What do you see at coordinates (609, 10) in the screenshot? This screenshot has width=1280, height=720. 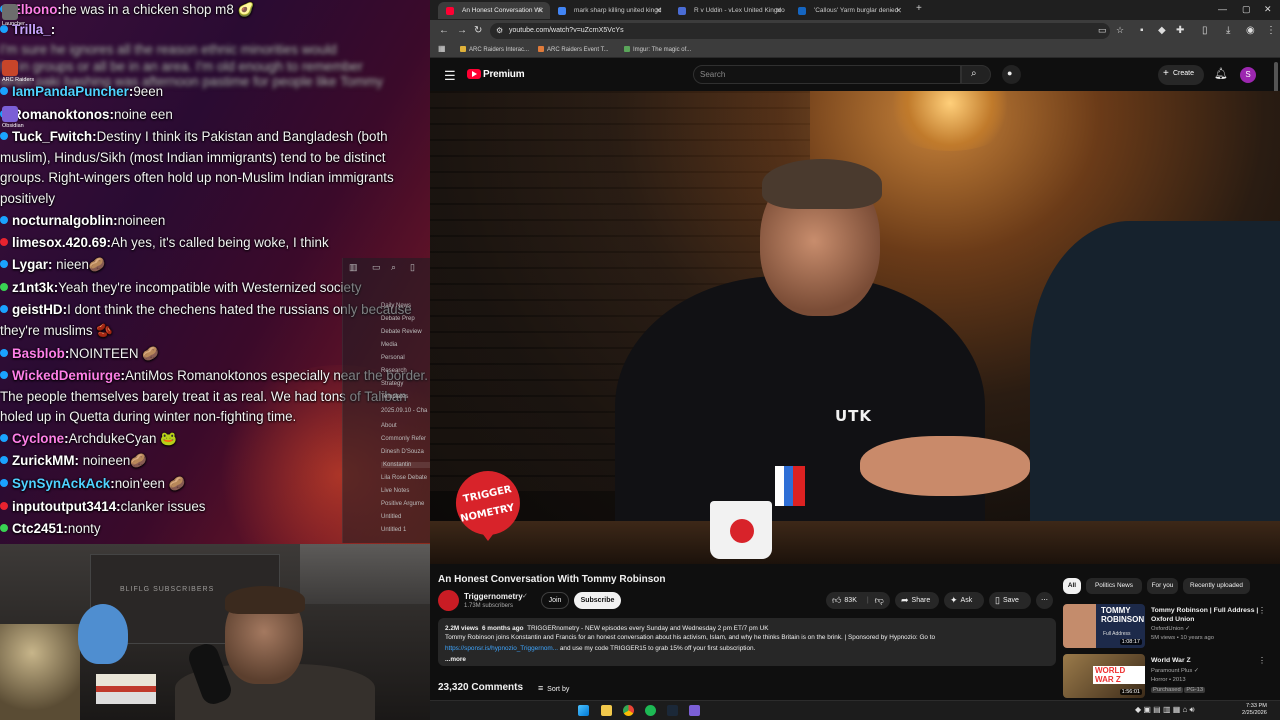 I see `browser-tab: mark sharp killing united kingd ✕` at bounding box center [609, 10].